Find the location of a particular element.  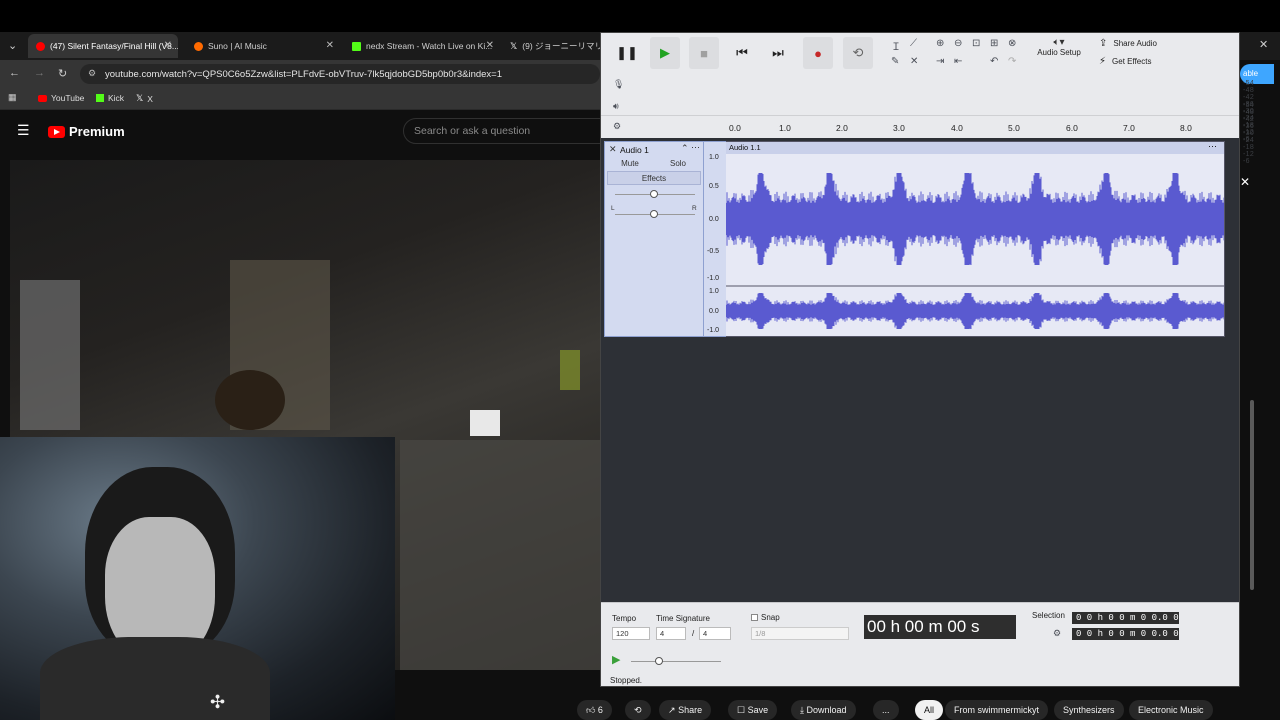

dismiss-icon: ✕ is located at coordinates (1245, 182).